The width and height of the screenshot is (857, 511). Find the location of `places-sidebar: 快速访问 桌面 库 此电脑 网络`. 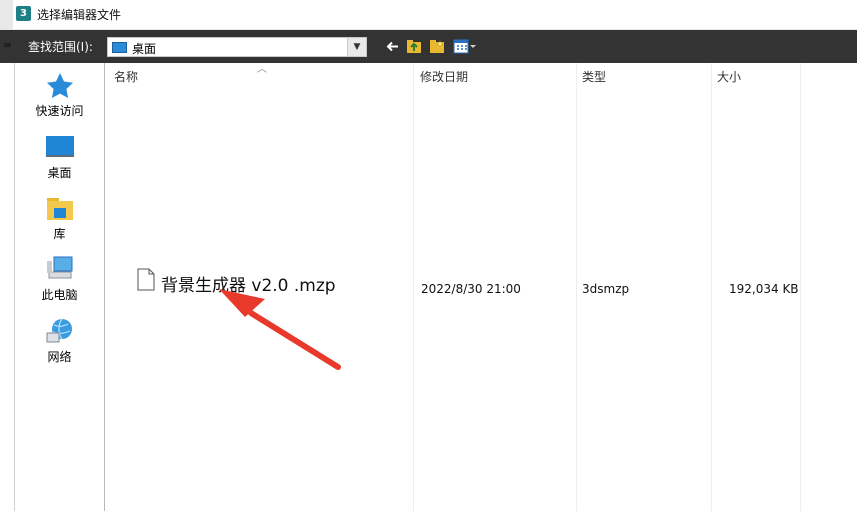

places-sidebar: 快速访问 桌面 库 此电脑 网络 is located at coordinates (59, 287).